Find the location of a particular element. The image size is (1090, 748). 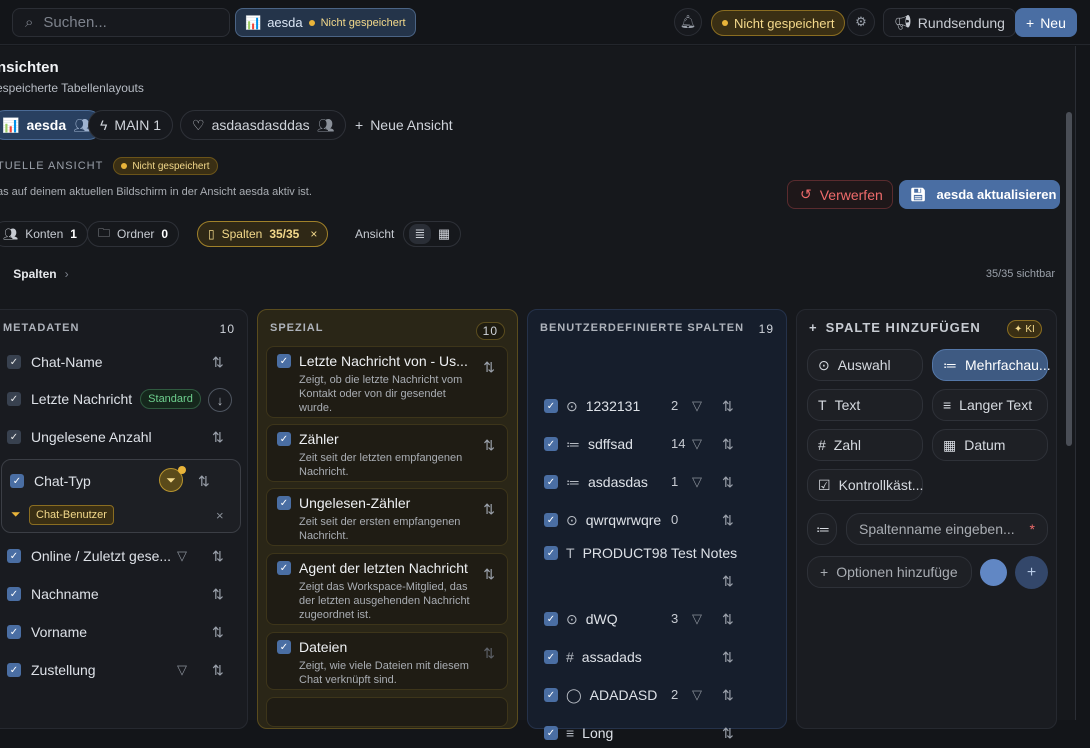

list-item: ✓ Chat-Name is located at coordinates (55, 362).